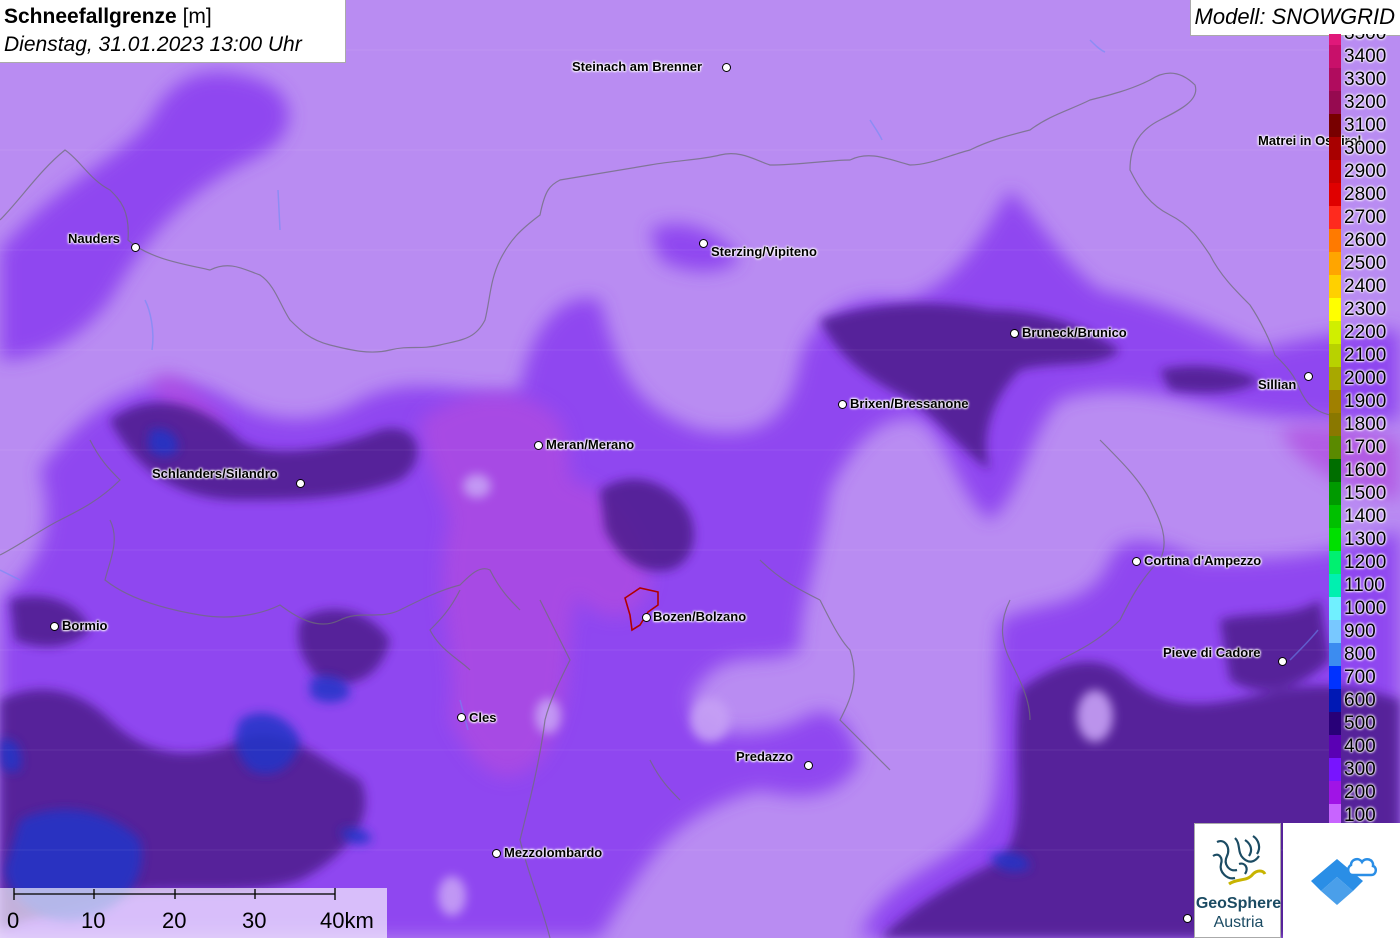 The width and height of the screenshot is (1400, 938). Describe the element at coordinates (590, 444) in the screenshot. I see `city-label: Meran/Merano` at that location.